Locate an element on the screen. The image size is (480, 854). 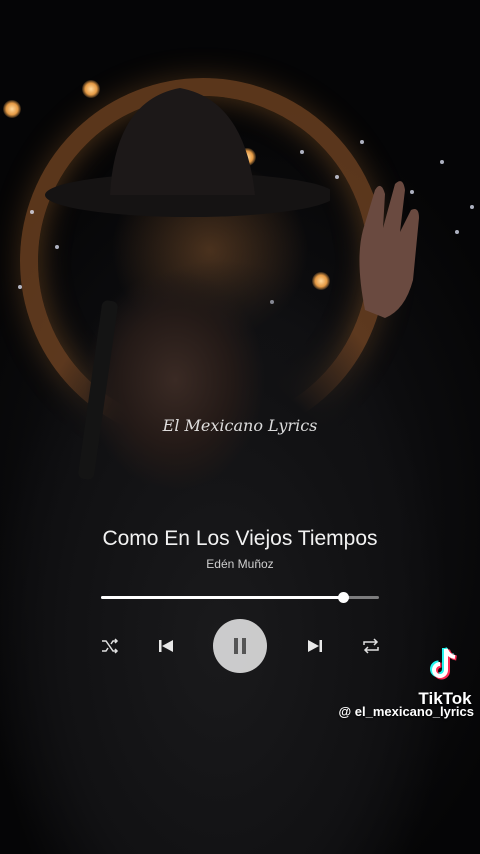
skip-previous-icon is located at coordinates (166, 646).